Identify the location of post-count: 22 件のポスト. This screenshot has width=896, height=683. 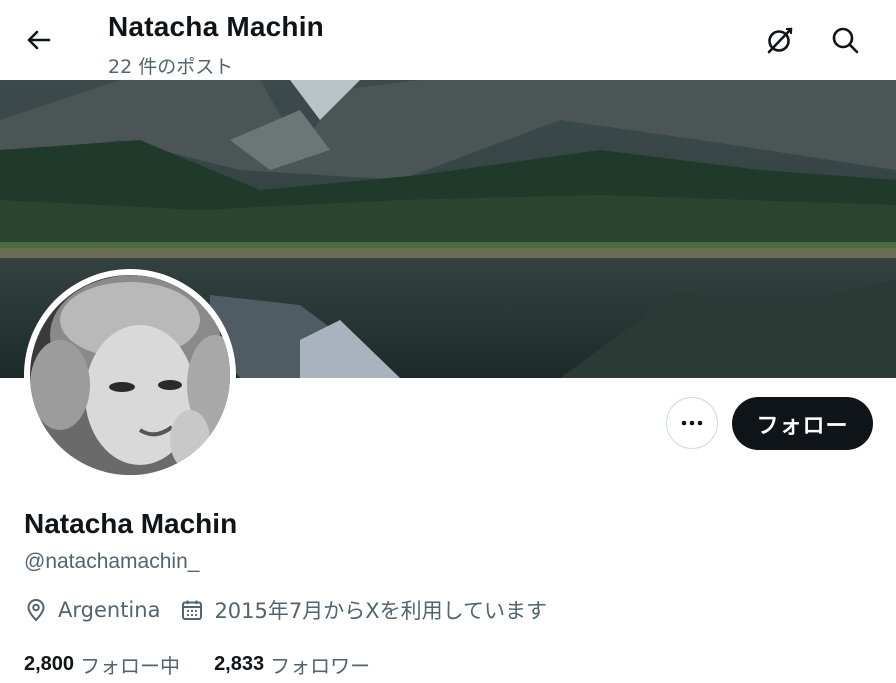
(171, 67).